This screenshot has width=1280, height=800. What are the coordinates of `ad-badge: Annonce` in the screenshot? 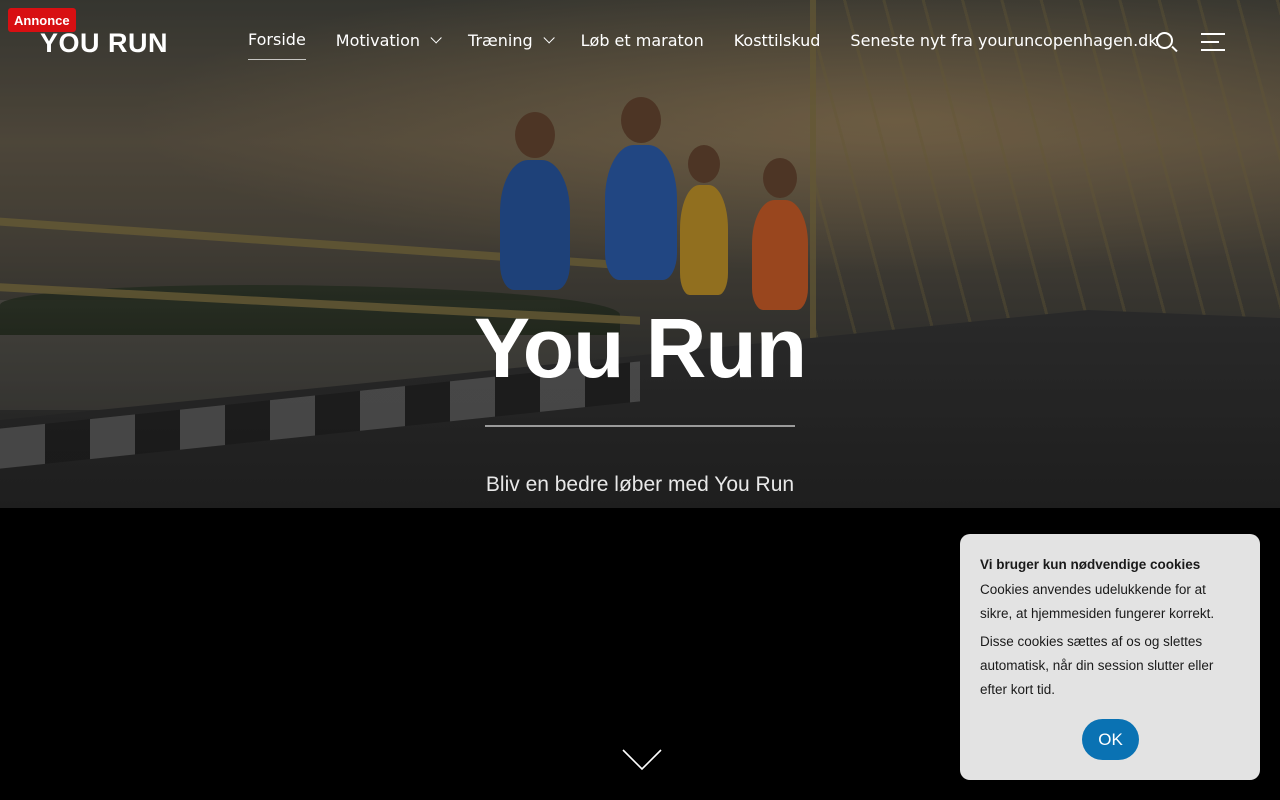 It's located at (42, 20).